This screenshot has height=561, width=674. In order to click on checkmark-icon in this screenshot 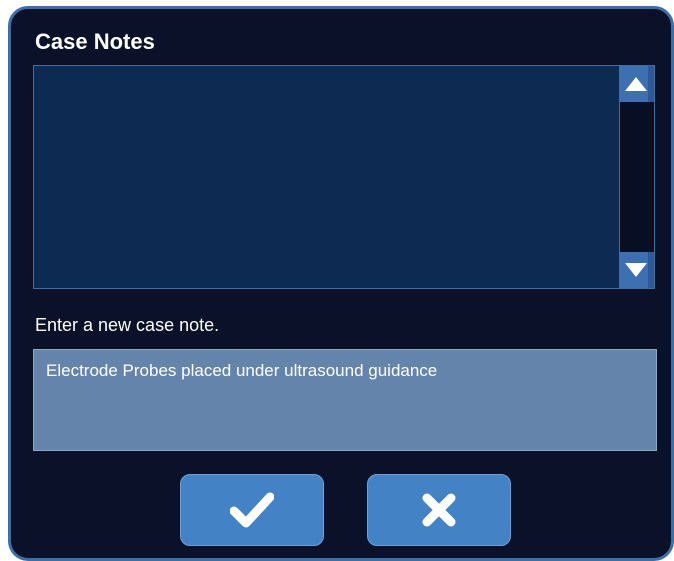, I will do `click(252, 510)`.